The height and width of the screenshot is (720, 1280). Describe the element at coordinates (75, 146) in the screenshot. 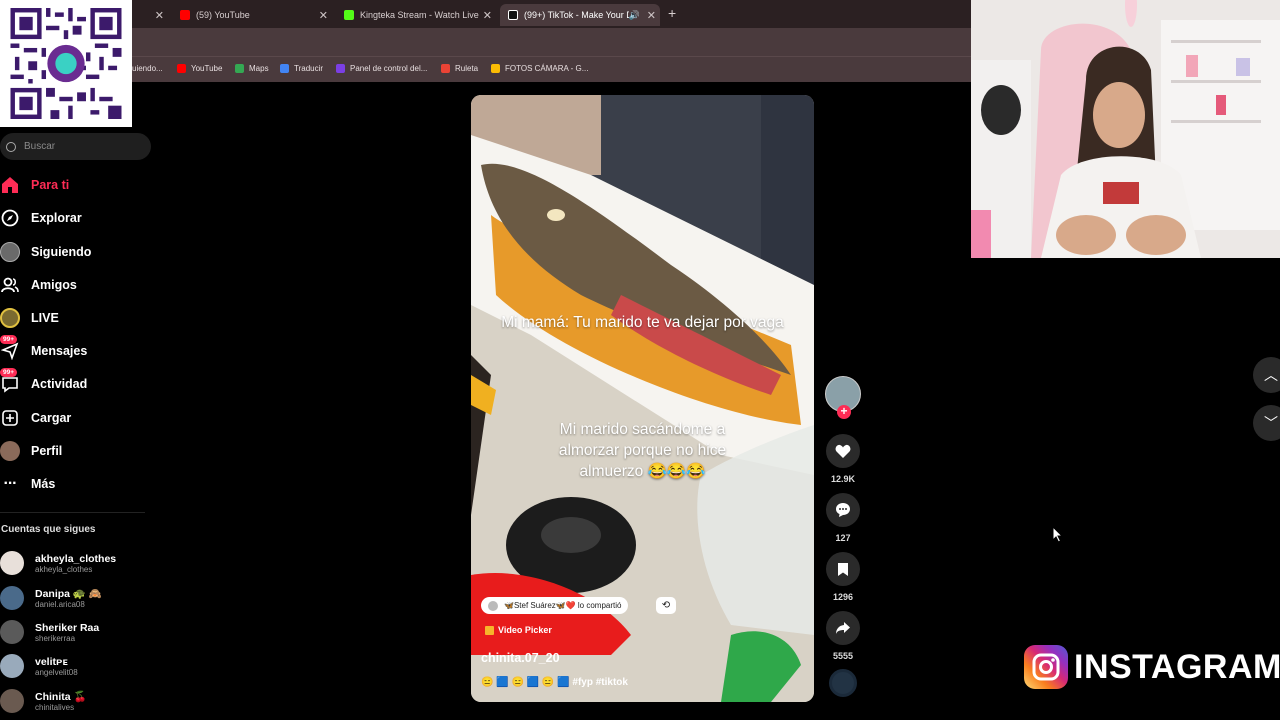

I see `search-input: Buscar` at that location.